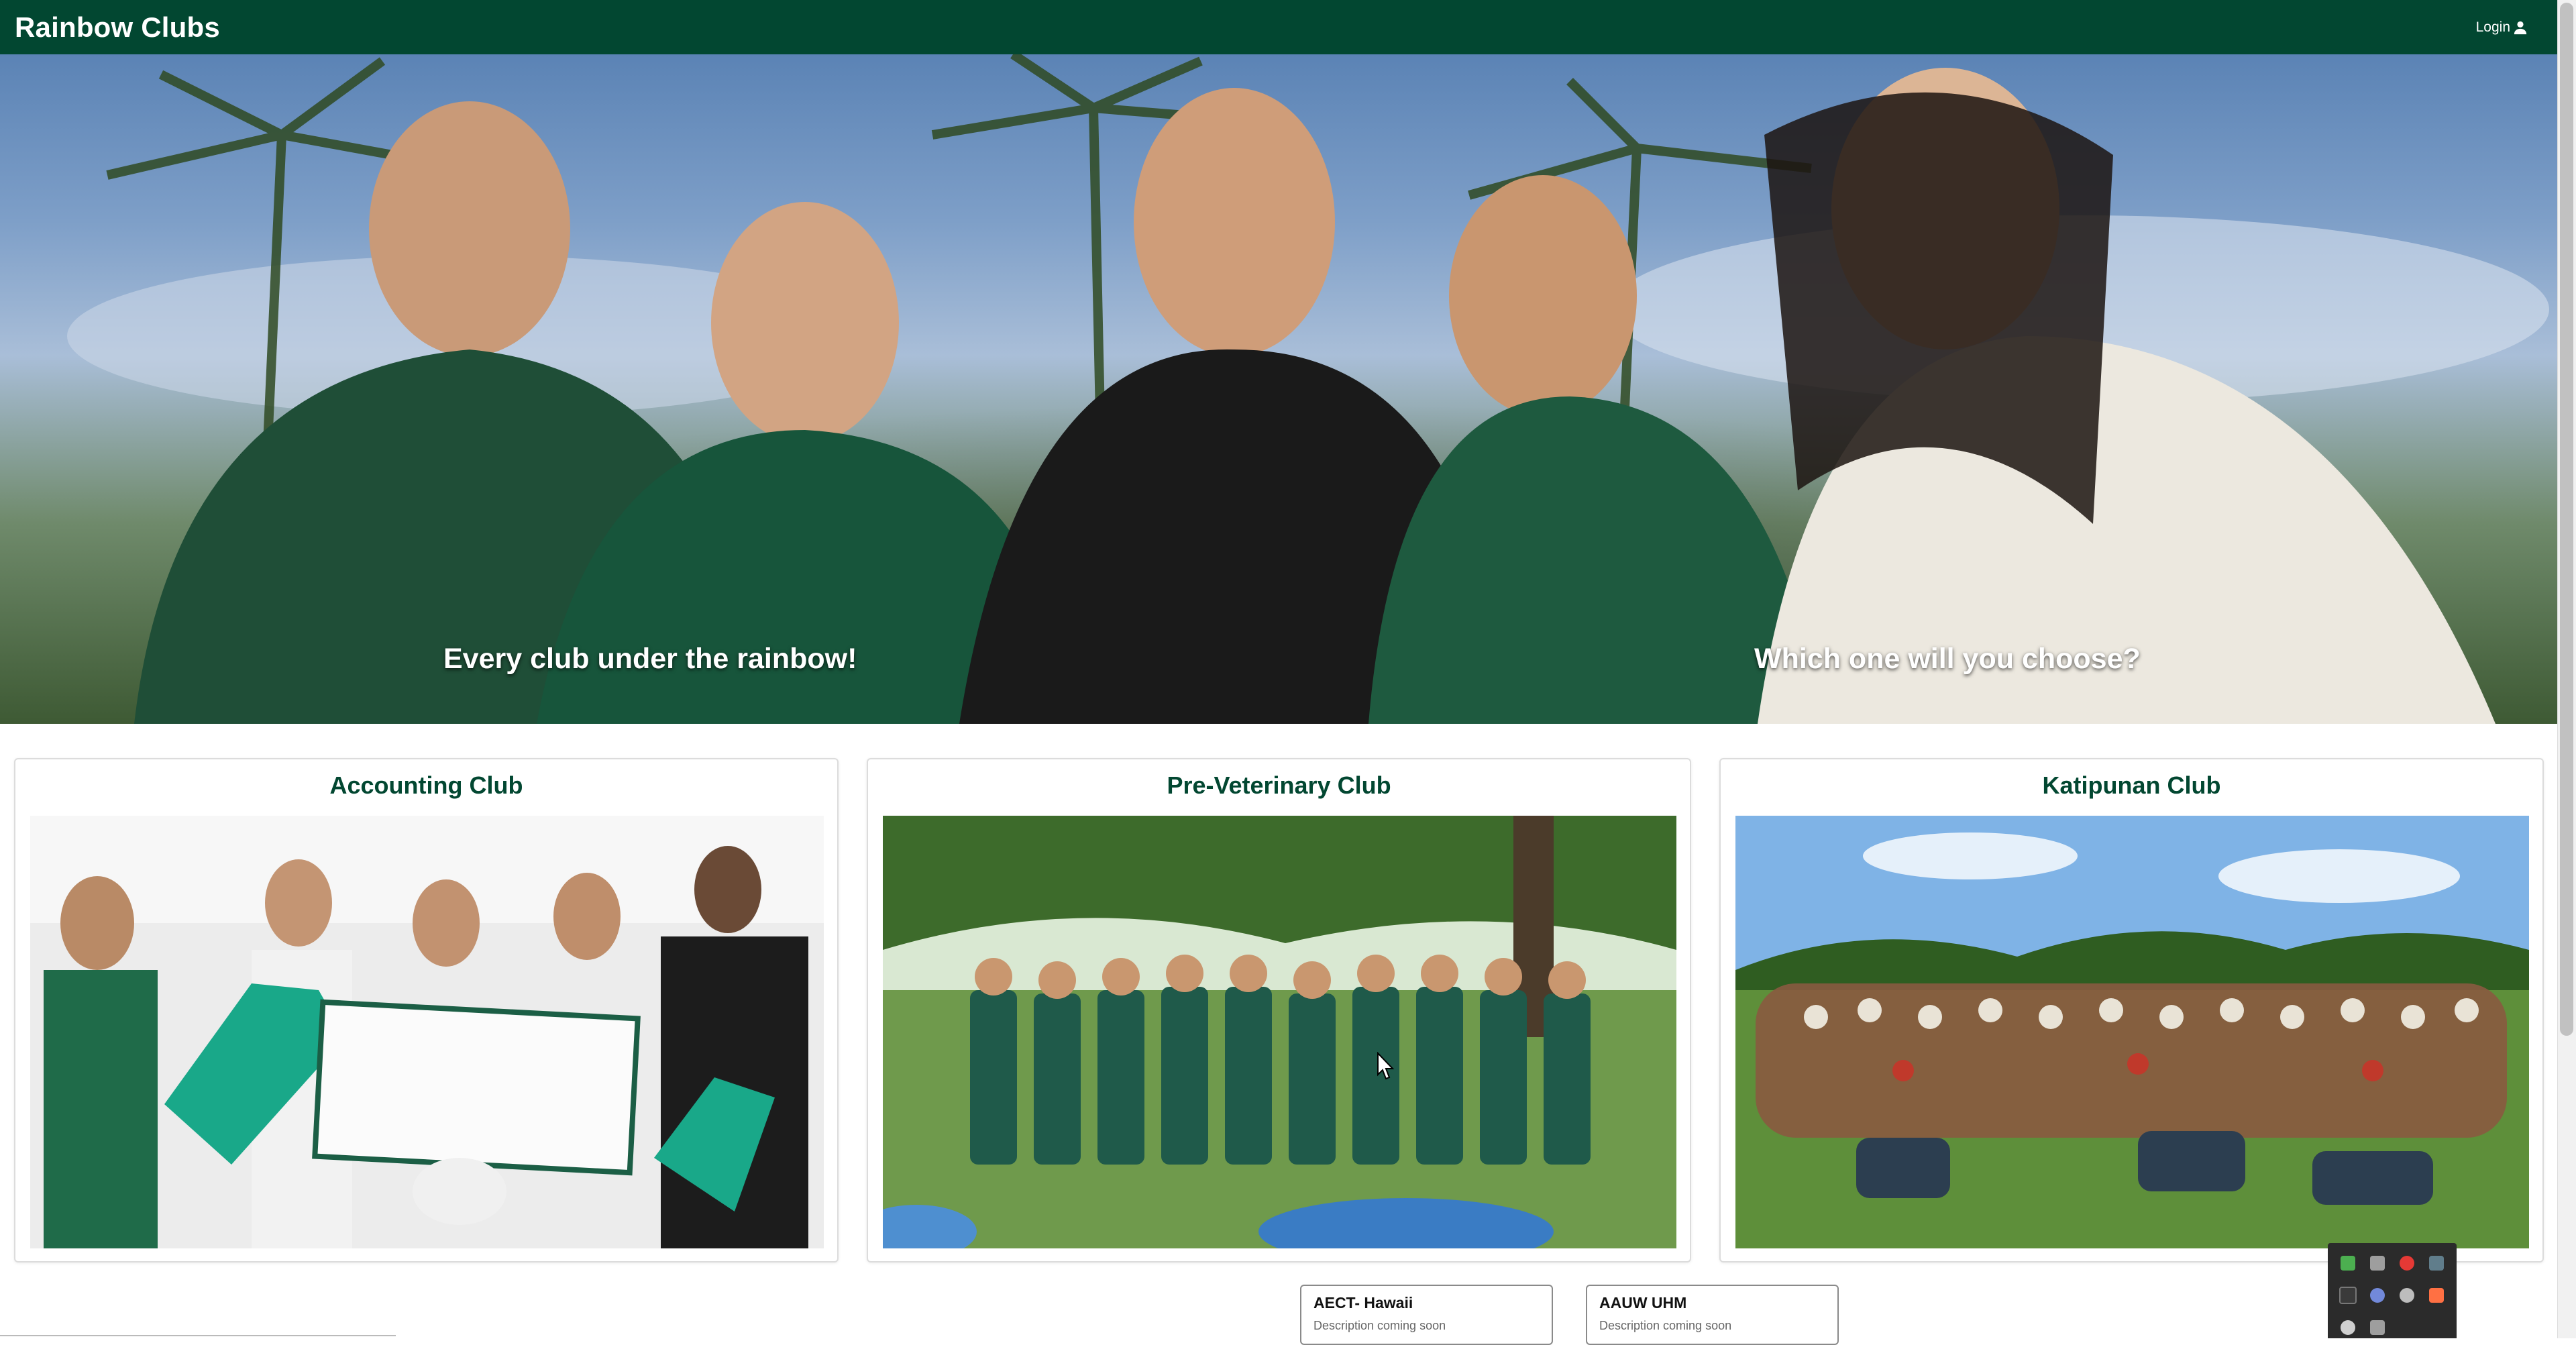 Image resolution: width=2576 pixels, height=1345 pixels. Describe the element at coordinates (1426, 1303) in the screenshot. I see `club-name: AECT- Hawaii` at that location.